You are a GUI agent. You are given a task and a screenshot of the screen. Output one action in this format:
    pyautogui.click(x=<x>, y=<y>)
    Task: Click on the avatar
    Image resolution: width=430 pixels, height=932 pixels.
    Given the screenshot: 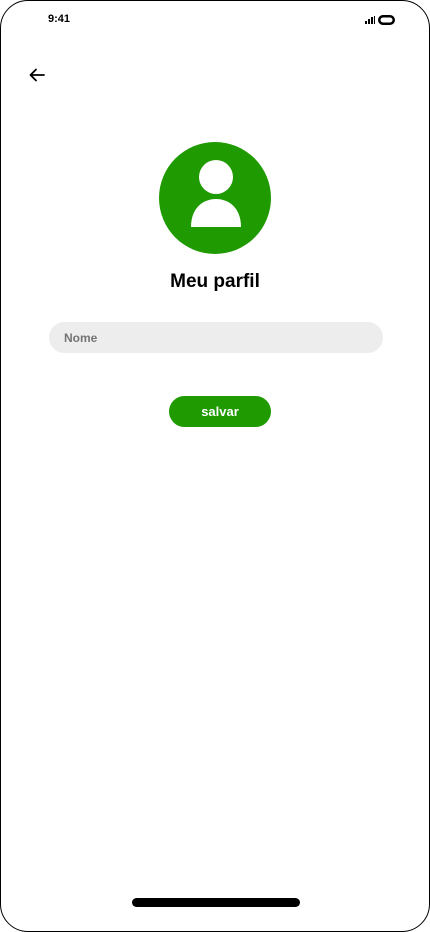 What is the action you would take?
    pyautogui.click(x=215, y=198)
    